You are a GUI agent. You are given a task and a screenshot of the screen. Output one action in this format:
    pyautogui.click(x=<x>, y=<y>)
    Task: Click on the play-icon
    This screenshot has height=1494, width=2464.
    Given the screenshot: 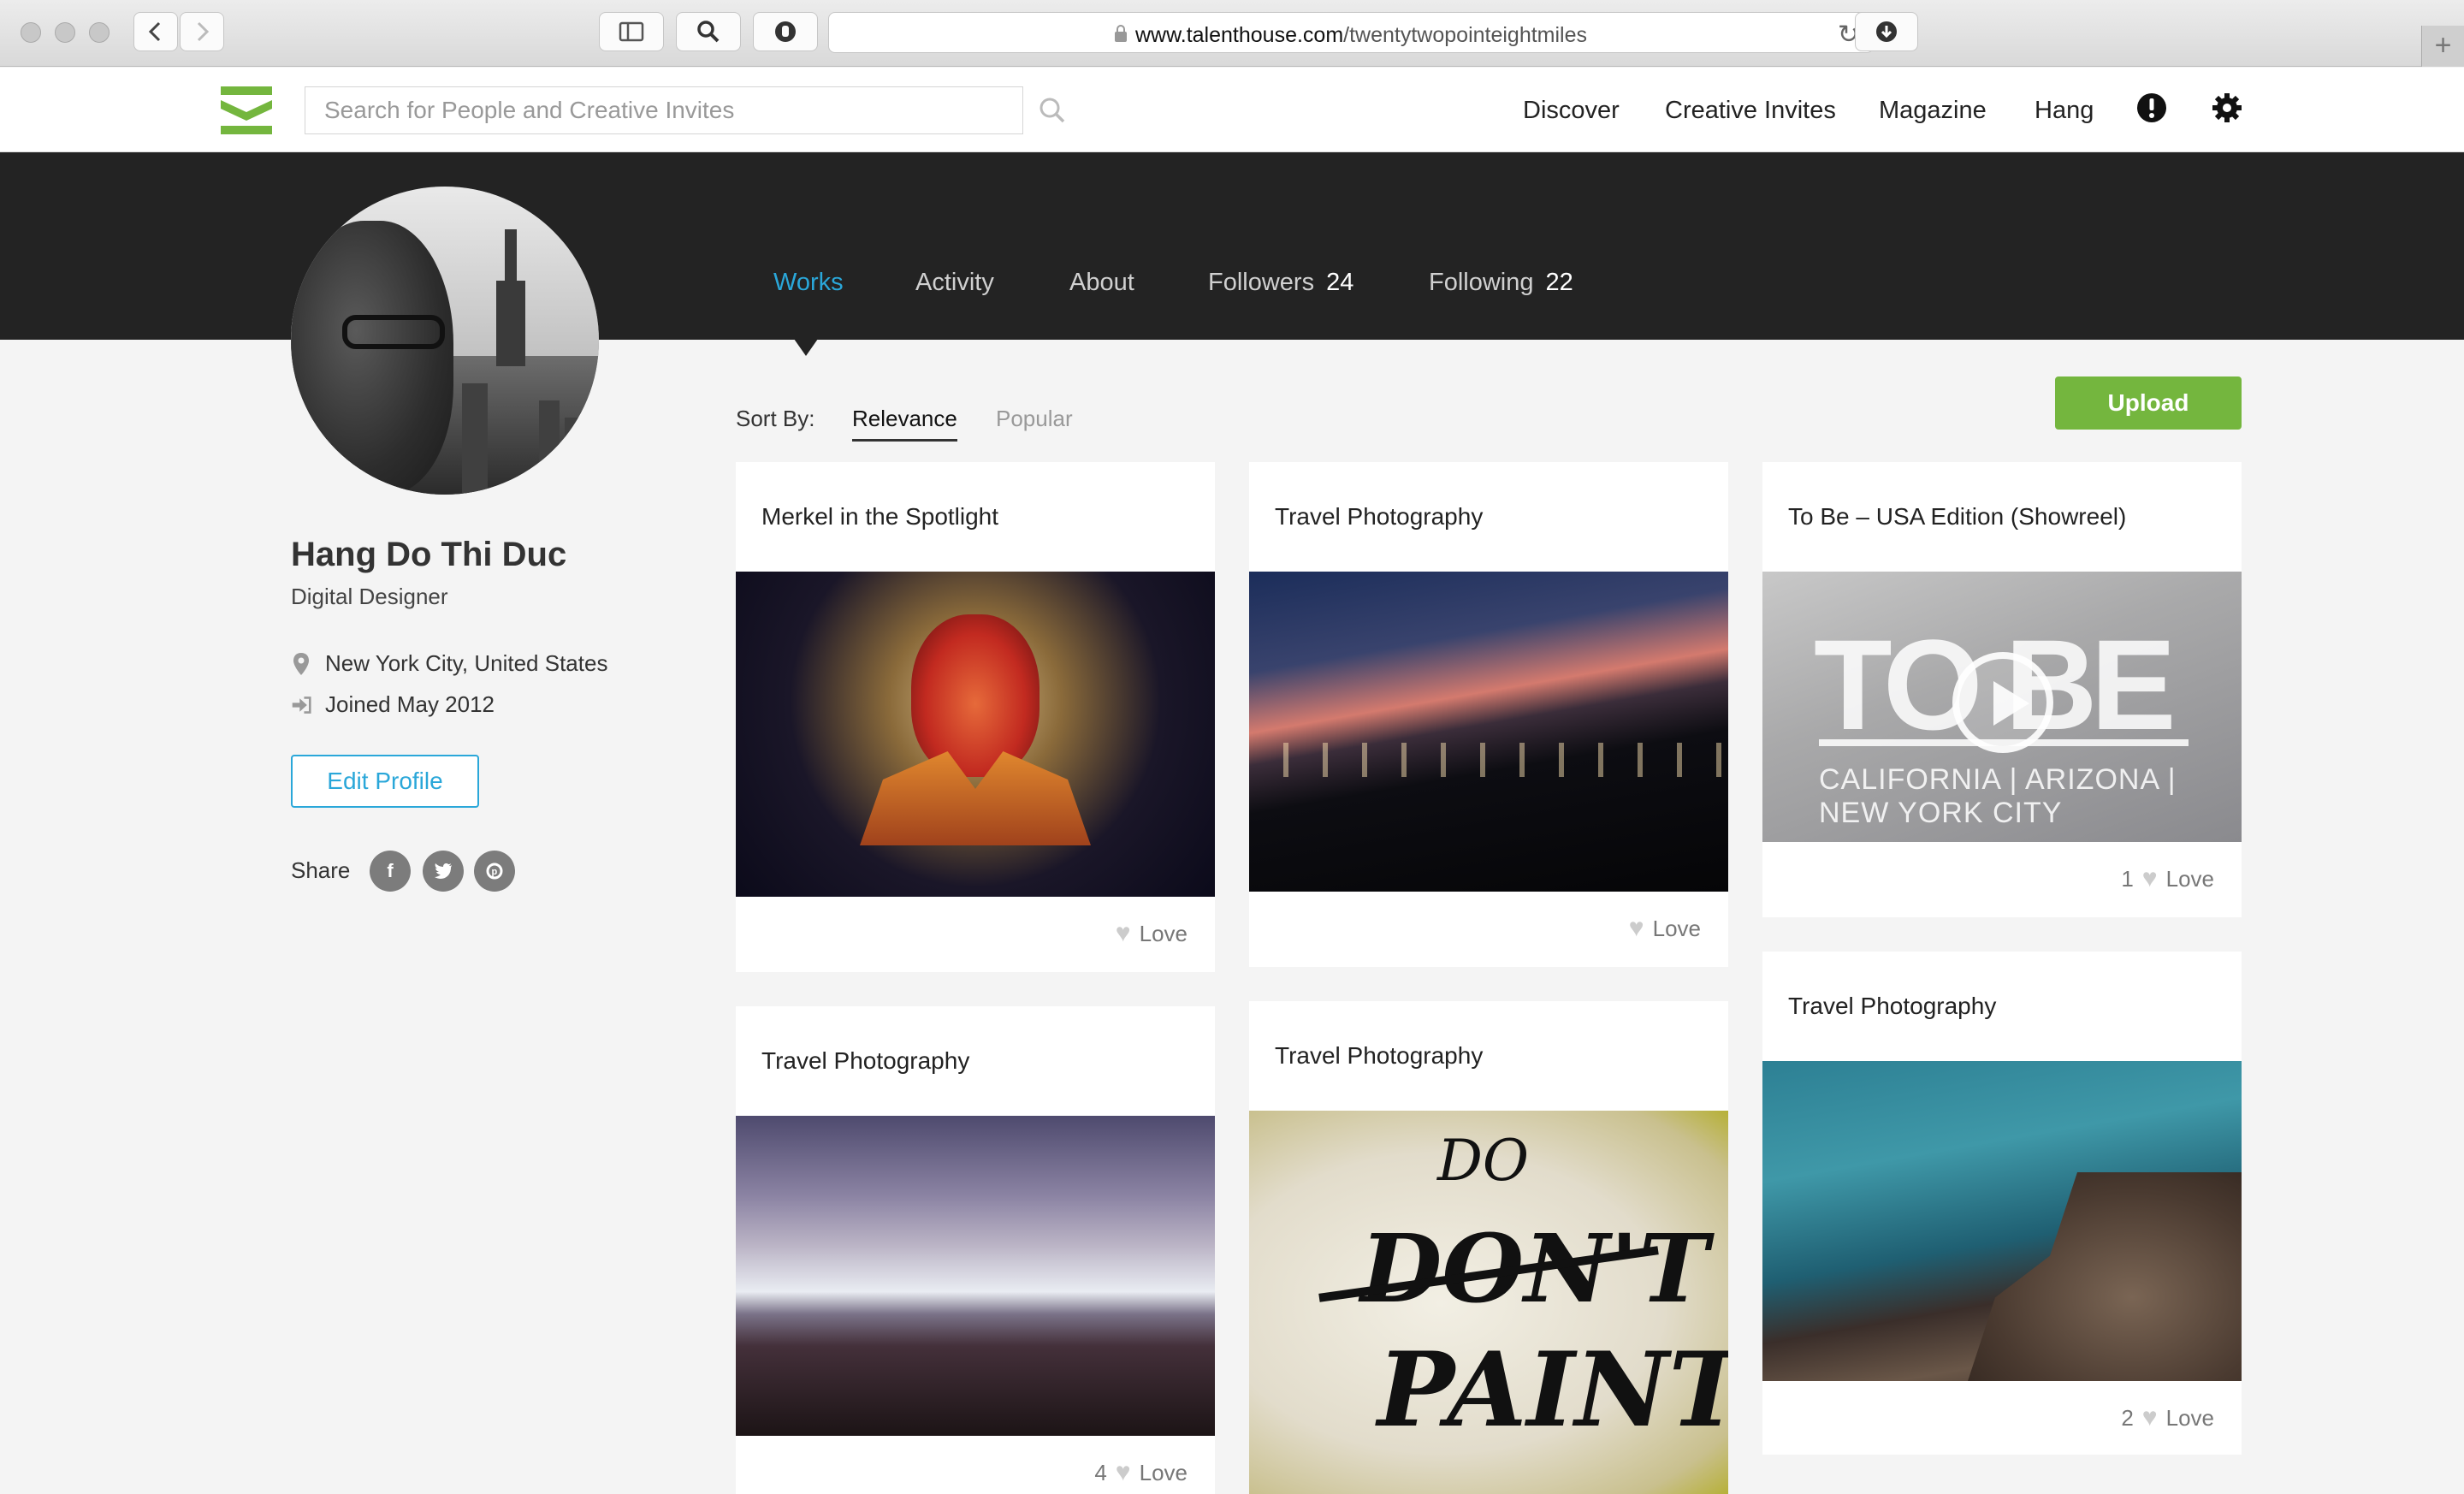 What is the action you would take?
    pyautogui.click(x=2002, y=703)
    